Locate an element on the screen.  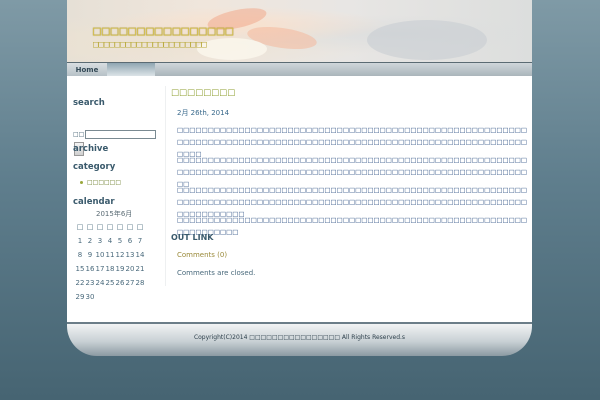
calendar-week-row: 15 16 17 18 19 20 21 is located at coordinates (110, 269).